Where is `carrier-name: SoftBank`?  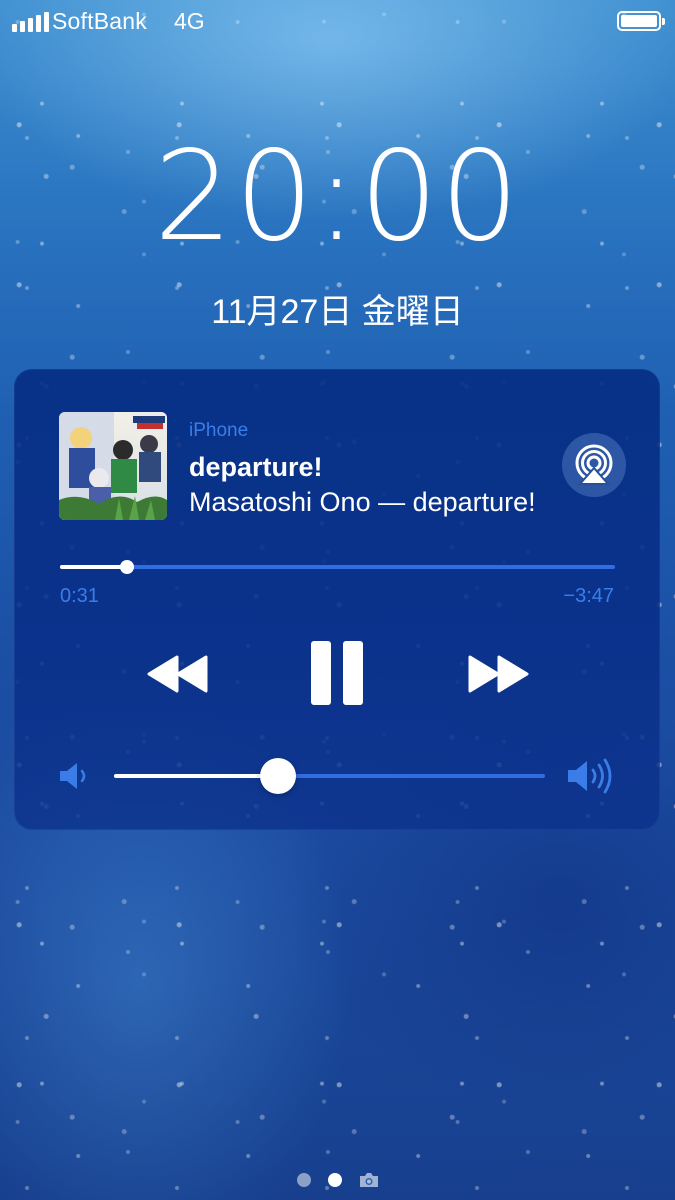
carrier-name: SoftBank is located at coordinates (99, 21).